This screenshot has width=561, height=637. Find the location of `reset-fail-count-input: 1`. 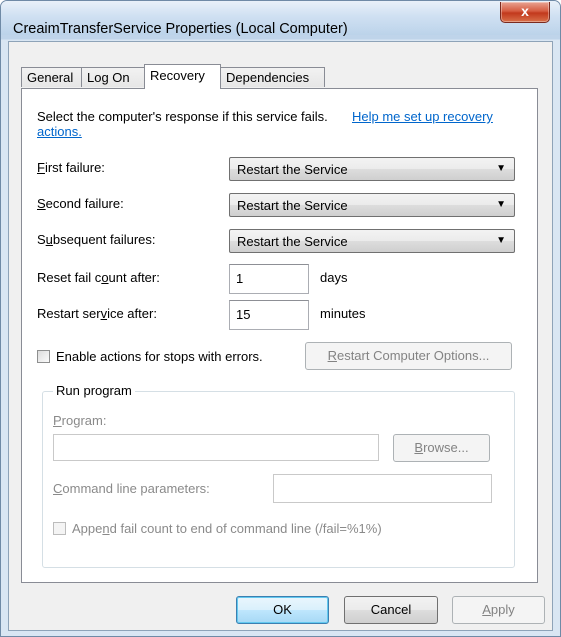

reset-fail-count-input: 1 is located at coordinates (269, 279).